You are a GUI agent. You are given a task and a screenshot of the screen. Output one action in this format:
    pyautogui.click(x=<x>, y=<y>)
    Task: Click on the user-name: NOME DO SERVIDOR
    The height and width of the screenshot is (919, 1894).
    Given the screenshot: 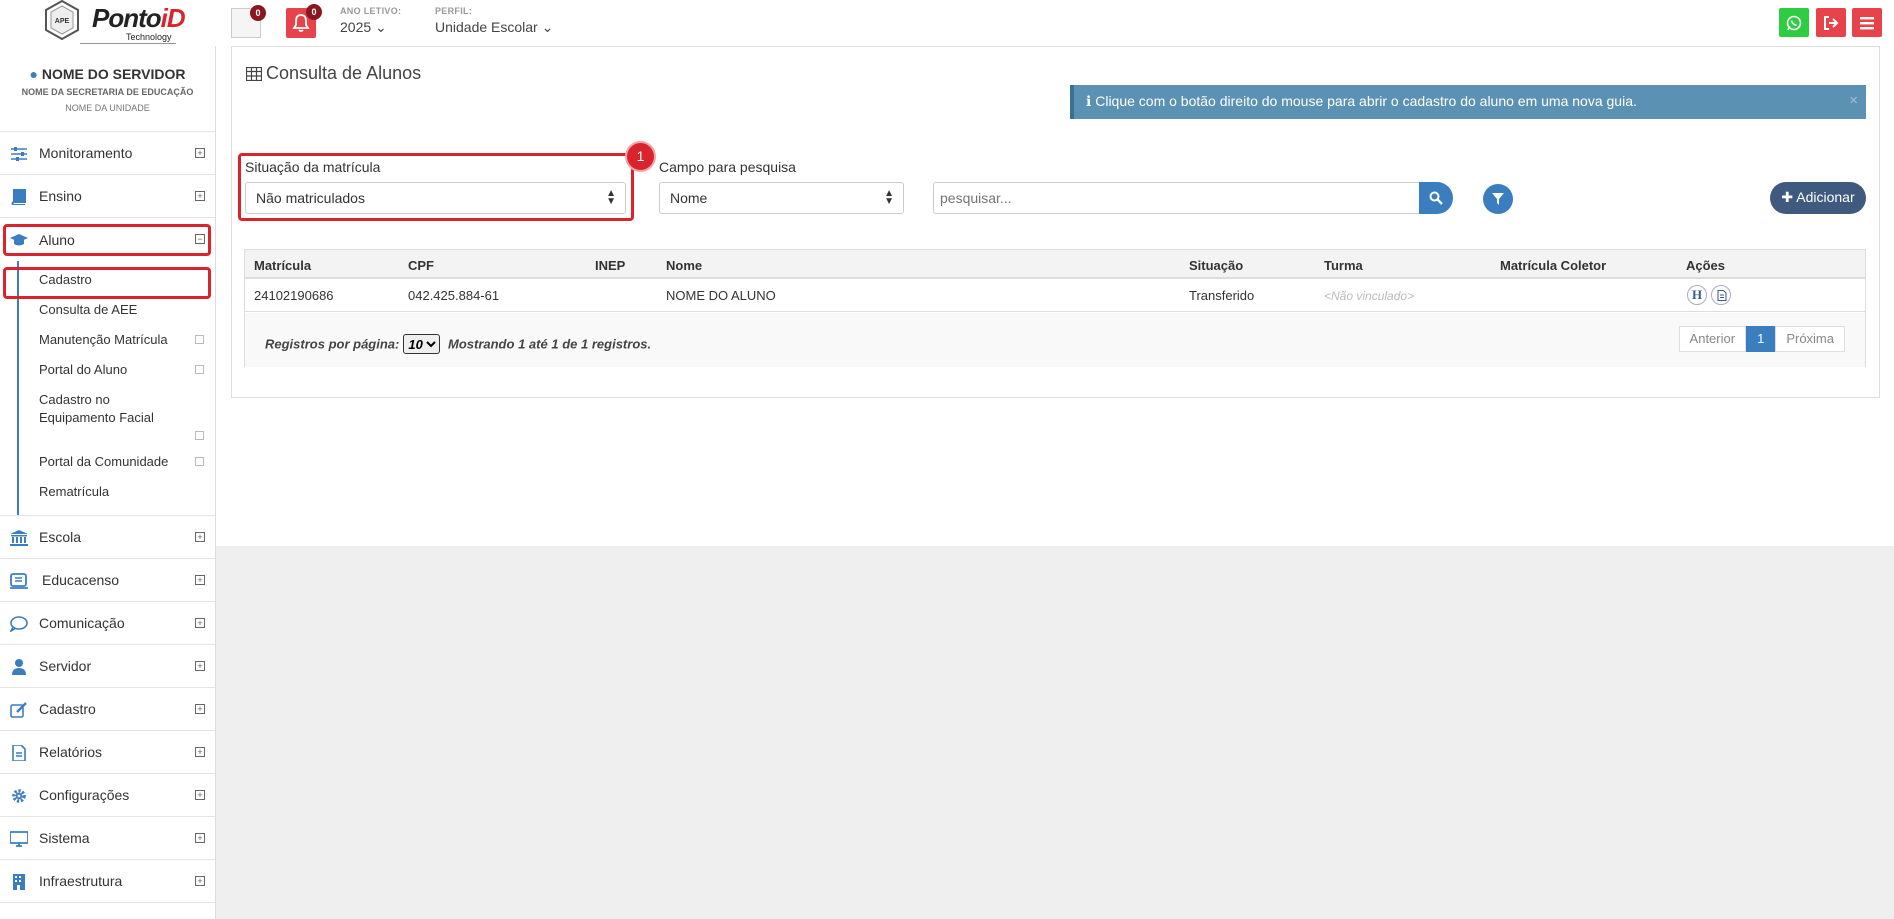 What is the action you would take?
    pyautogui.click(x=113, y=74)
    